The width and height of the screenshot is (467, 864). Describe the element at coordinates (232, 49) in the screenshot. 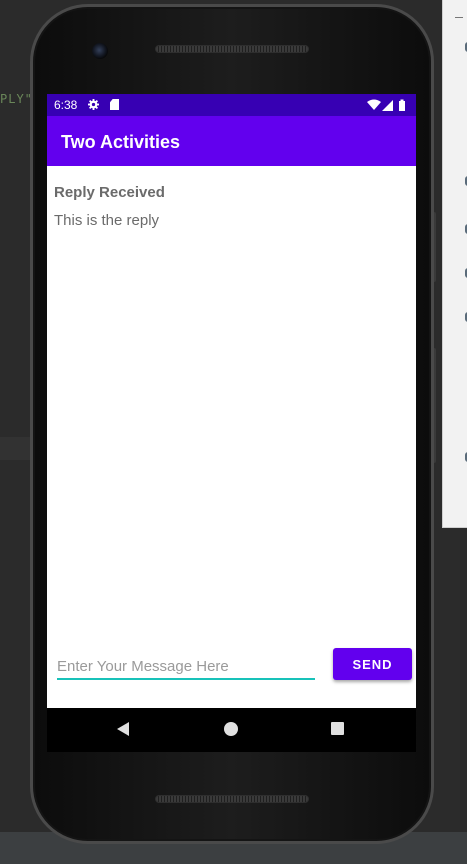

I see `earpiece-speaker` at that location.